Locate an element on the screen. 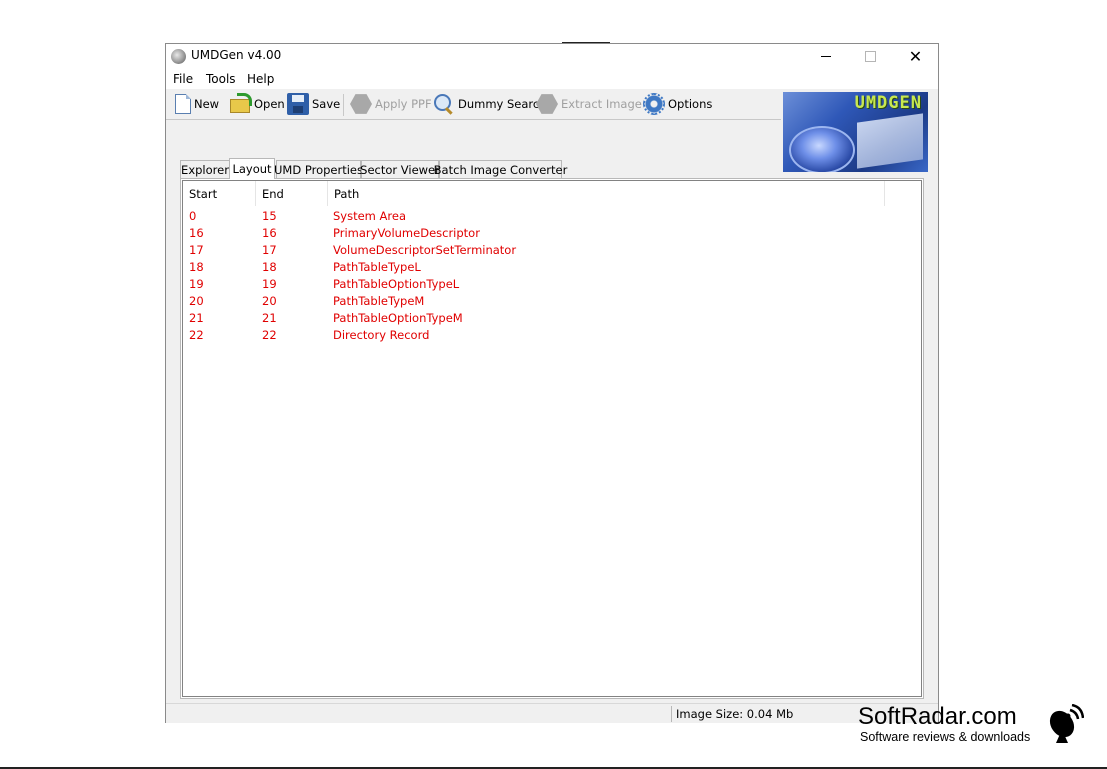 The height and width of the screenshot is (769, 1107). cell-start: 16 is located at coordinates (196, 233).